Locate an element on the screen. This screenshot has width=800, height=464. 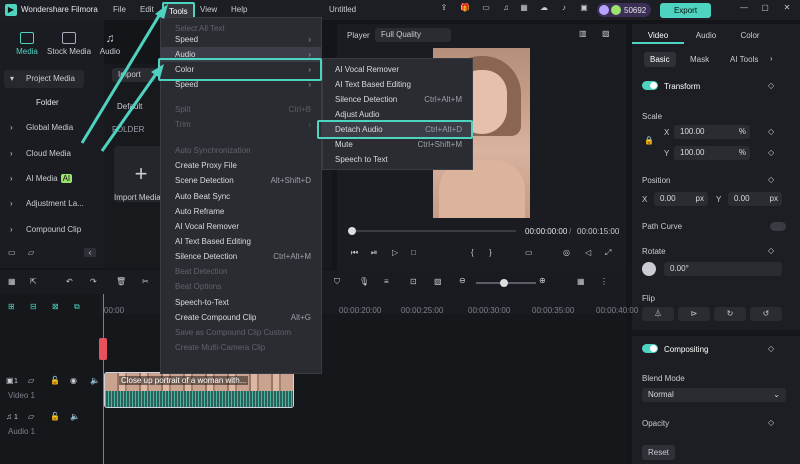
annotation-arrows is located at coordinates (124, 78).